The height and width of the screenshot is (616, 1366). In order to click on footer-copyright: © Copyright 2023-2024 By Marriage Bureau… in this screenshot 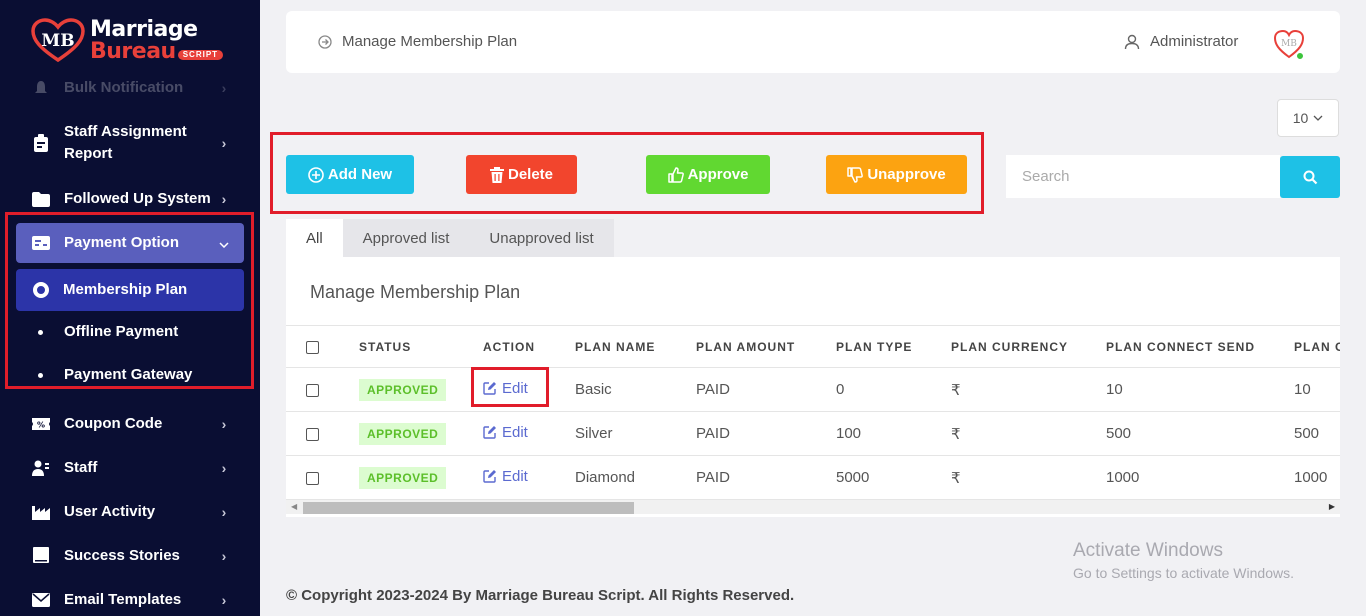, I will do `click(540, 595)`.